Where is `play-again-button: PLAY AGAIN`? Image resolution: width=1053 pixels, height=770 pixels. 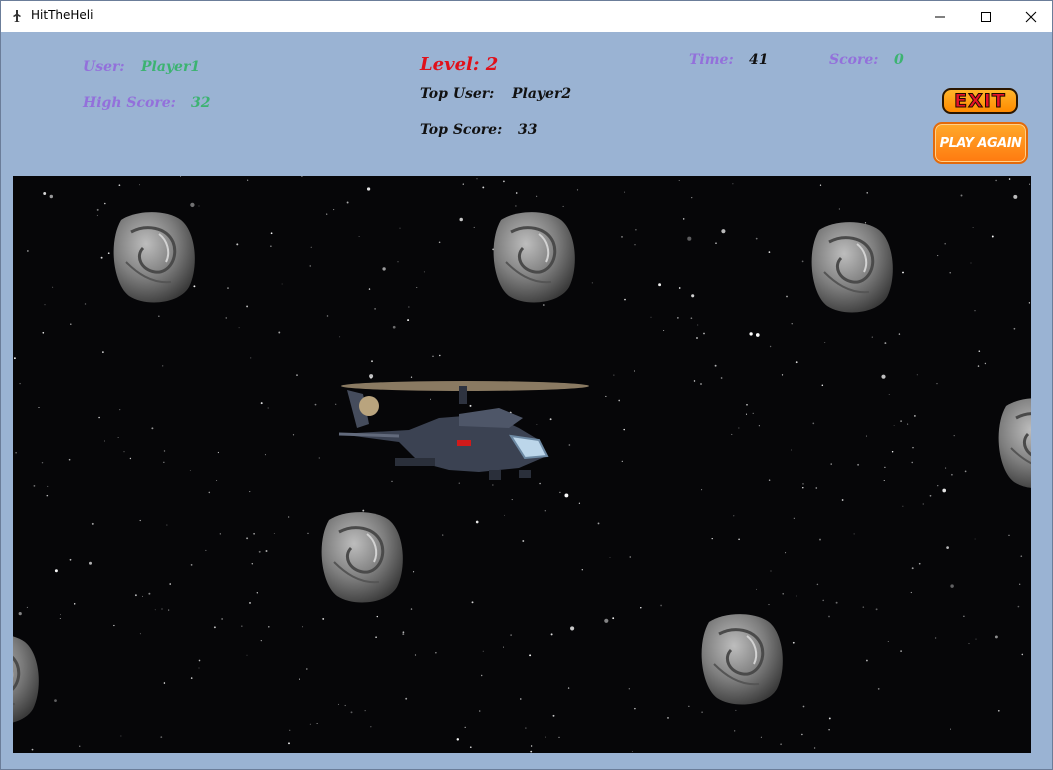 play-again-button: PLAY AGAIN is located at coordinates (980, 143).